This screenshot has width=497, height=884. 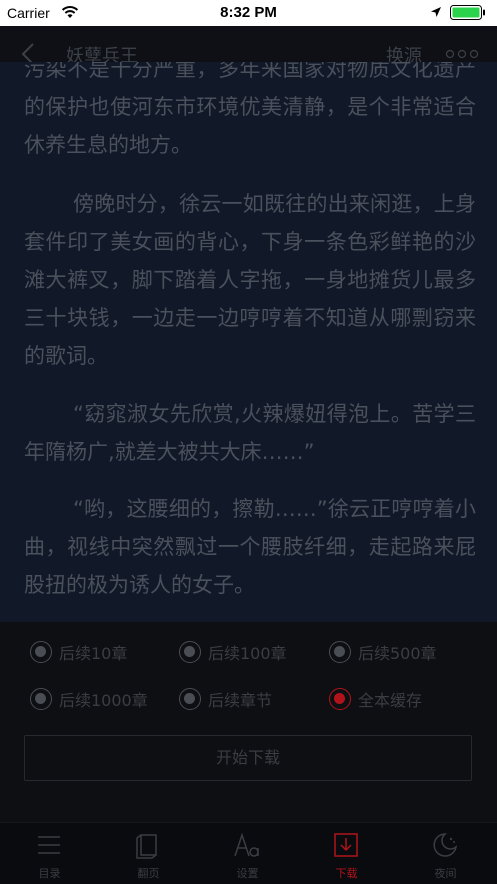 I want to click on location-arrow-icon, so click(x=436, y=12).